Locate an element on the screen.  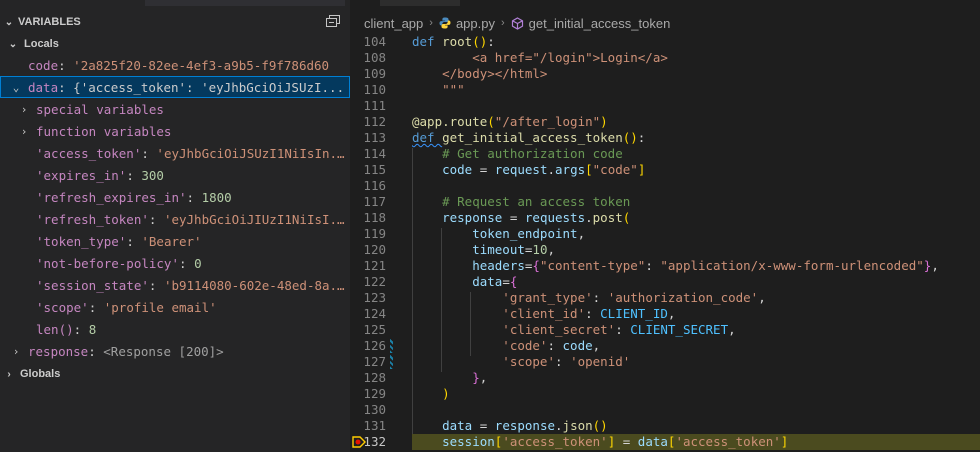
code-text: timeout=10, is located at coordinates (483, 250).